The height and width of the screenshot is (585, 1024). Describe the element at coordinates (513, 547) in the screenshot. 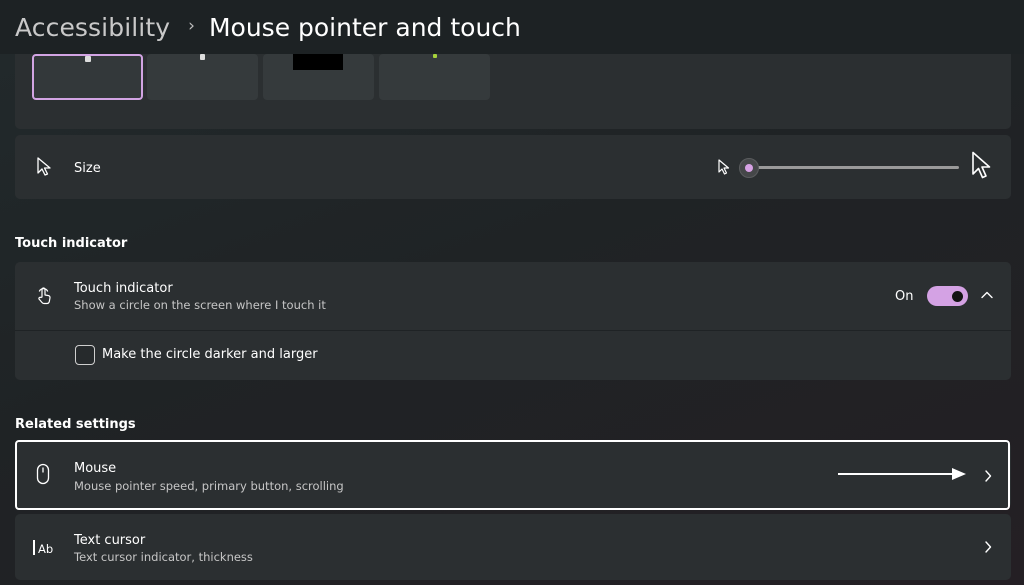

I see `text-cursor-settings-link` at that location.